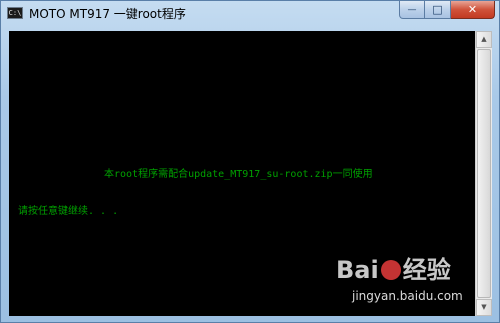  Describe the element at coordinates (238, 174) in the screenshot. I see `console-line-usage-note: 本root程序需配合update_MT917_su-root.zip一同使用` at that location.